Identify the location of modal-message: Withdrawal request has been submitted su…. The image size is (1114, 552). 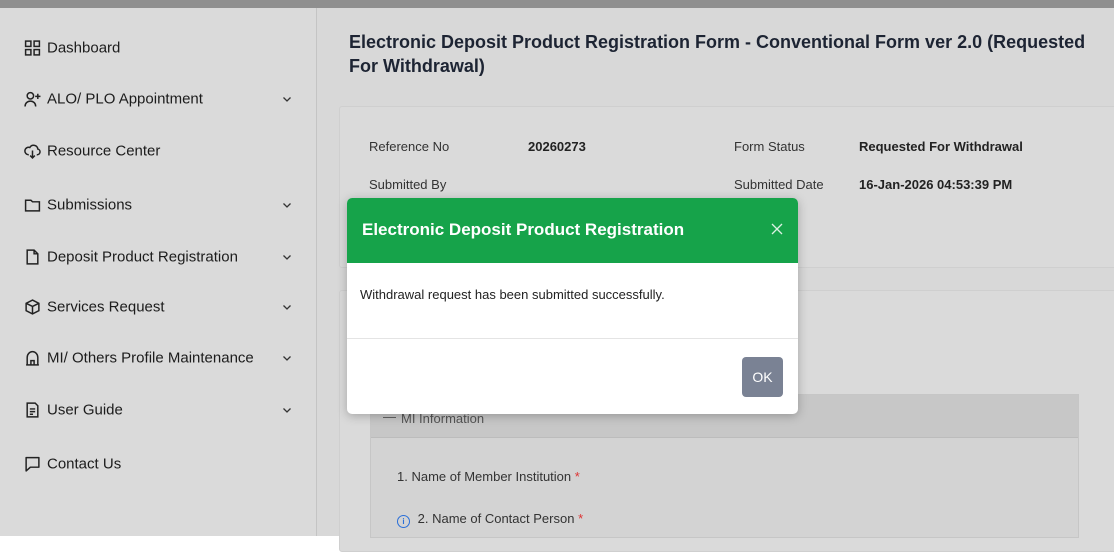
(512, 294).